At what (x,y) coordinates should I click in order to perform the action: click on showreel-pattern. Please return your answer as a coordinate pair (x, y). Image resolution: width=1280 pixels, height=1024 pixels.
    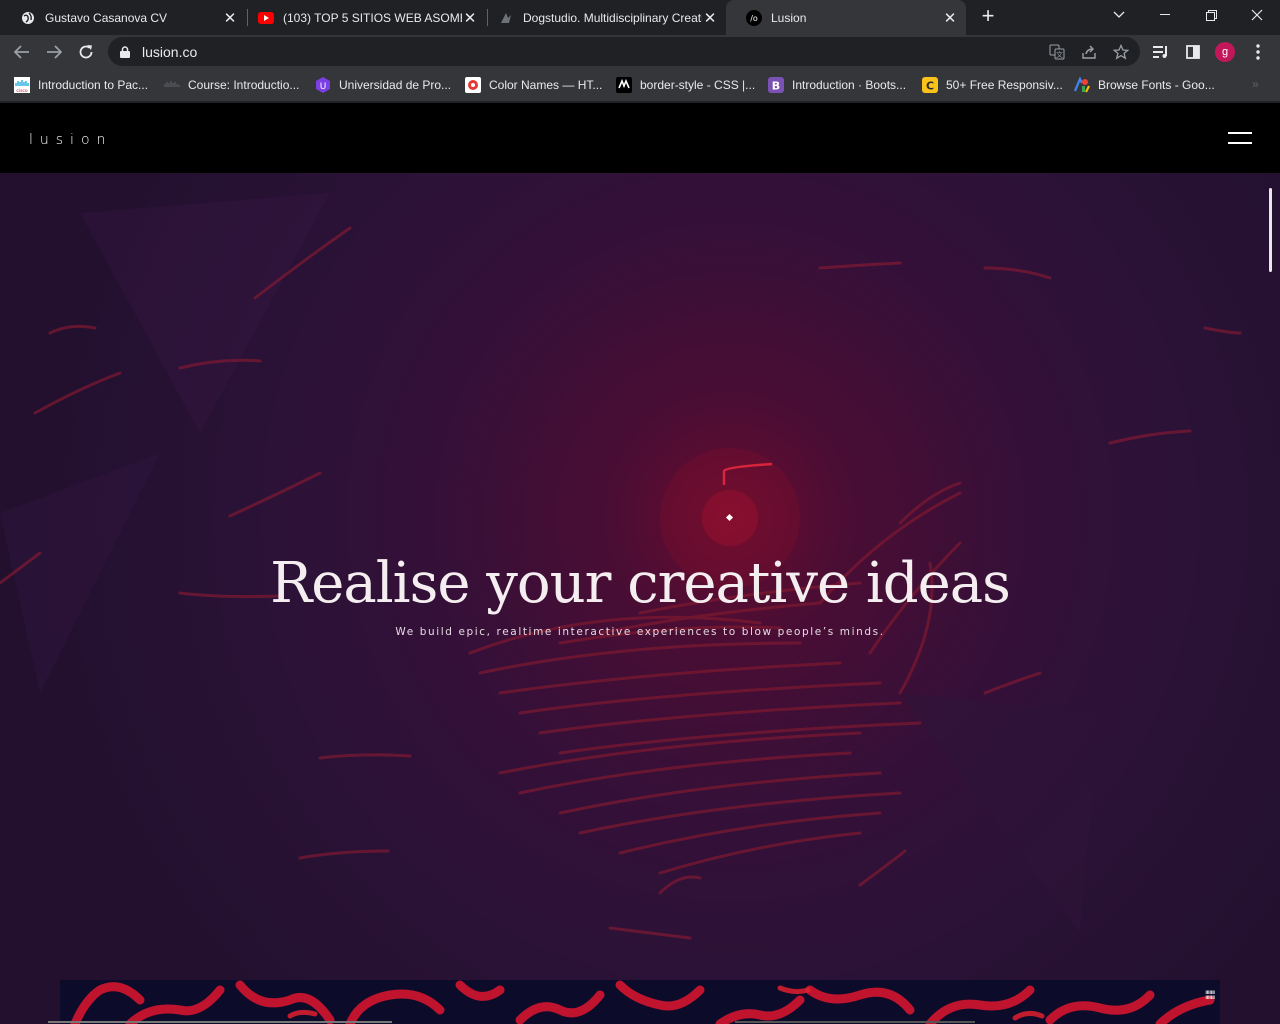
    Looking at the image, I should click on (642, 1002).